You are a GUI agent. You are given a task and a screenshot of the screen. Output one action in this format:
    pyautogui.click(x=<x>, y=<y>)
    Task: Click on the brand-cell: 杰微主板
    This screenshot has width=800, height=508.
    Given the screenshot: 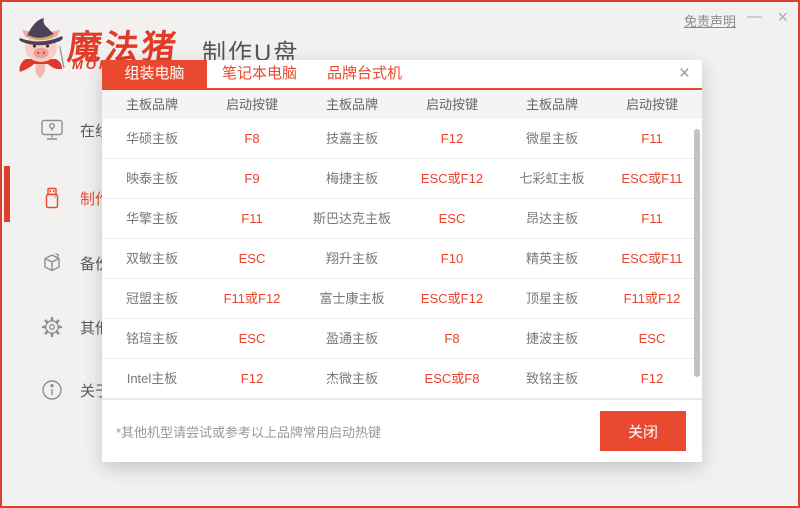 What is the action you would take?
    pyautogui.click(x=351, y=378)
    